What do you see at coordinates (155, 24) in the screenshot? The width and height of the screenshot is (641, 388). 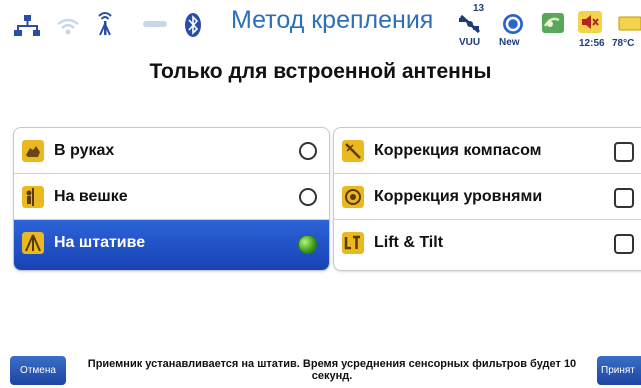 I see `link-icon` at bounding box center [155, 24].